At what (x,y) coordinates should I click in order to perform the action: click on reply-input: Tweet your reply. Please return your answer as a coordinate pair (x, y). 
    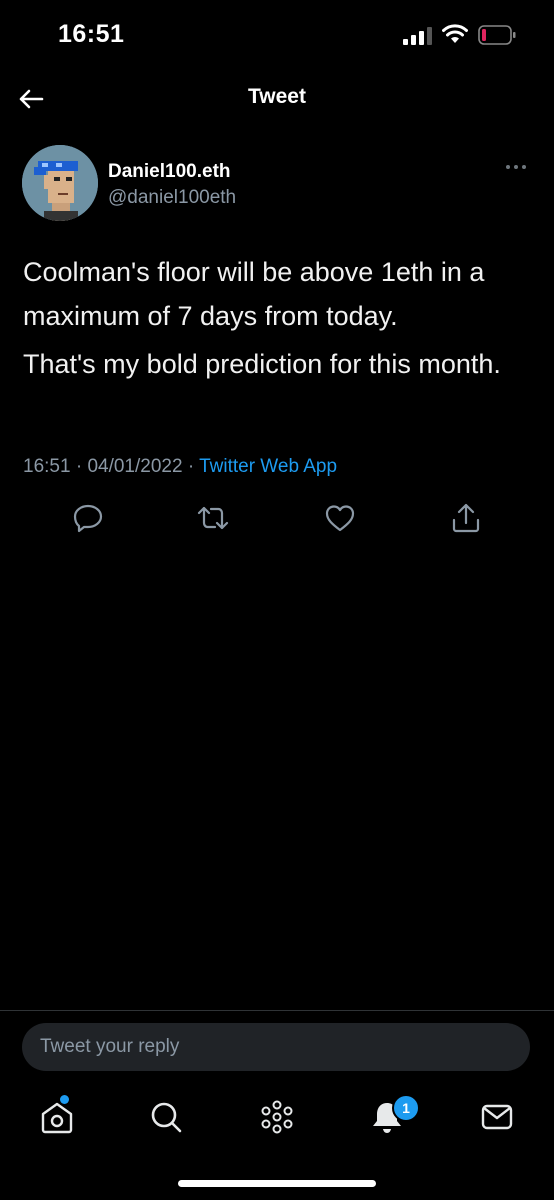
    Looking at the image, I should click on (276, 1047).